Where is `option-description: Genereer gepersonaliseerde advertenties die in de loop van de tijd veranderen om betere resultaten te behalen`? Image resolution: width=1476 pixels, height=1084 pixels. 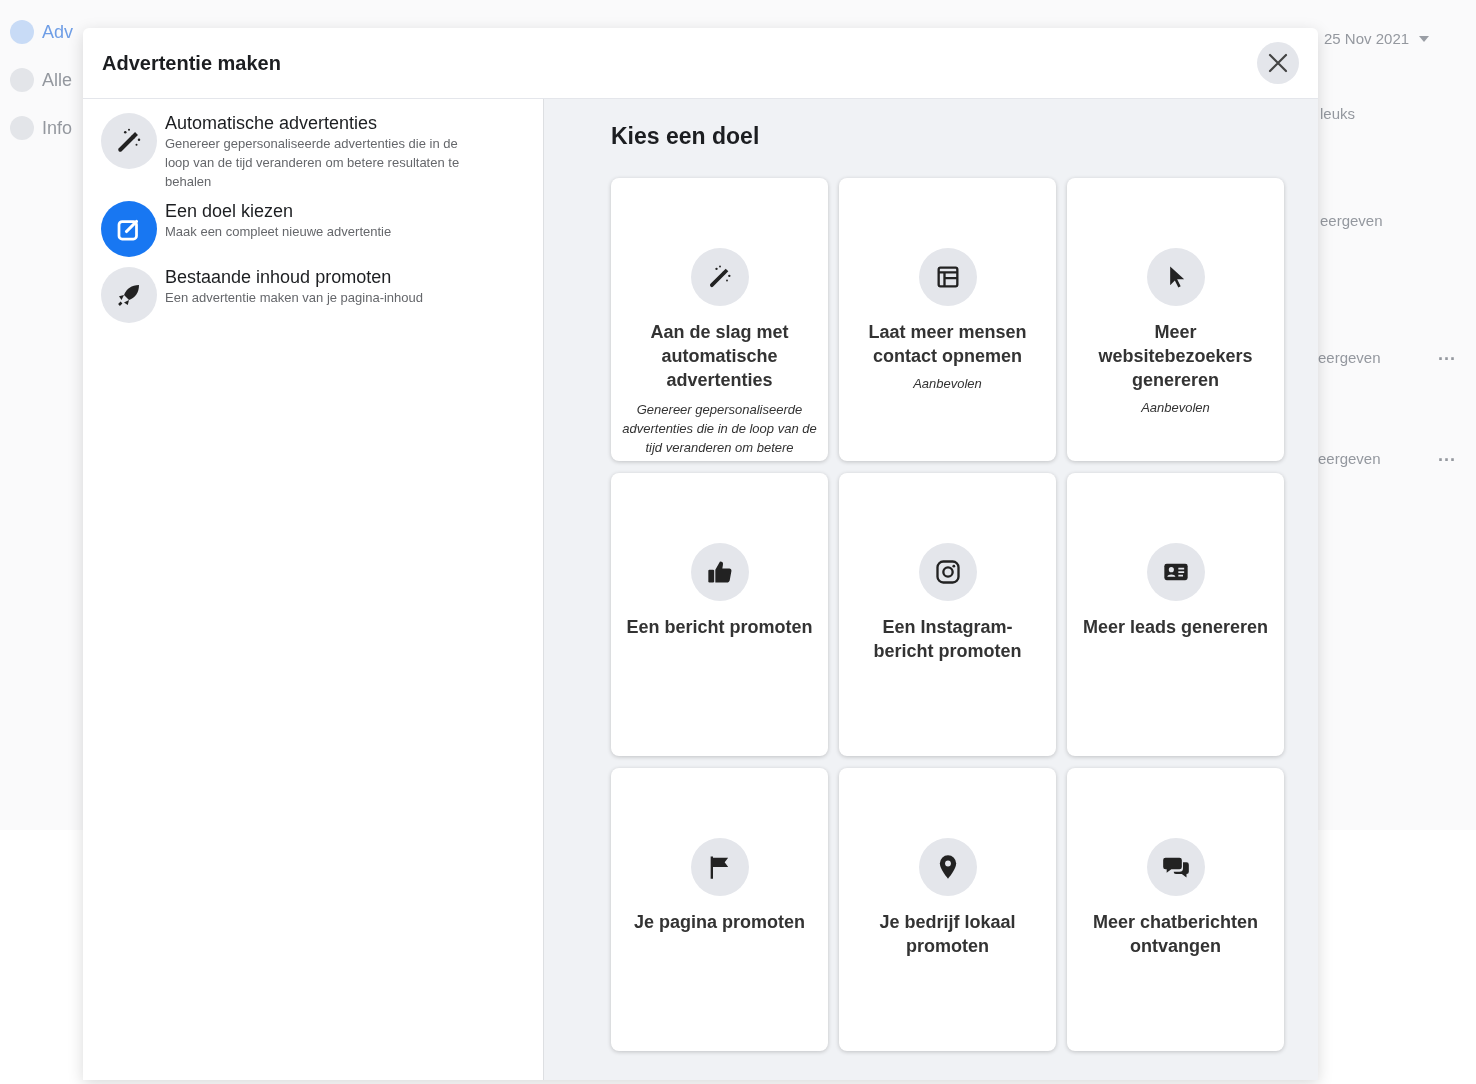
option-description: Genereer gepersonaliseerde advertenties die in de loop van de tijd veranderen om betere resultaten te behalen is located at coordinates (313, 163).